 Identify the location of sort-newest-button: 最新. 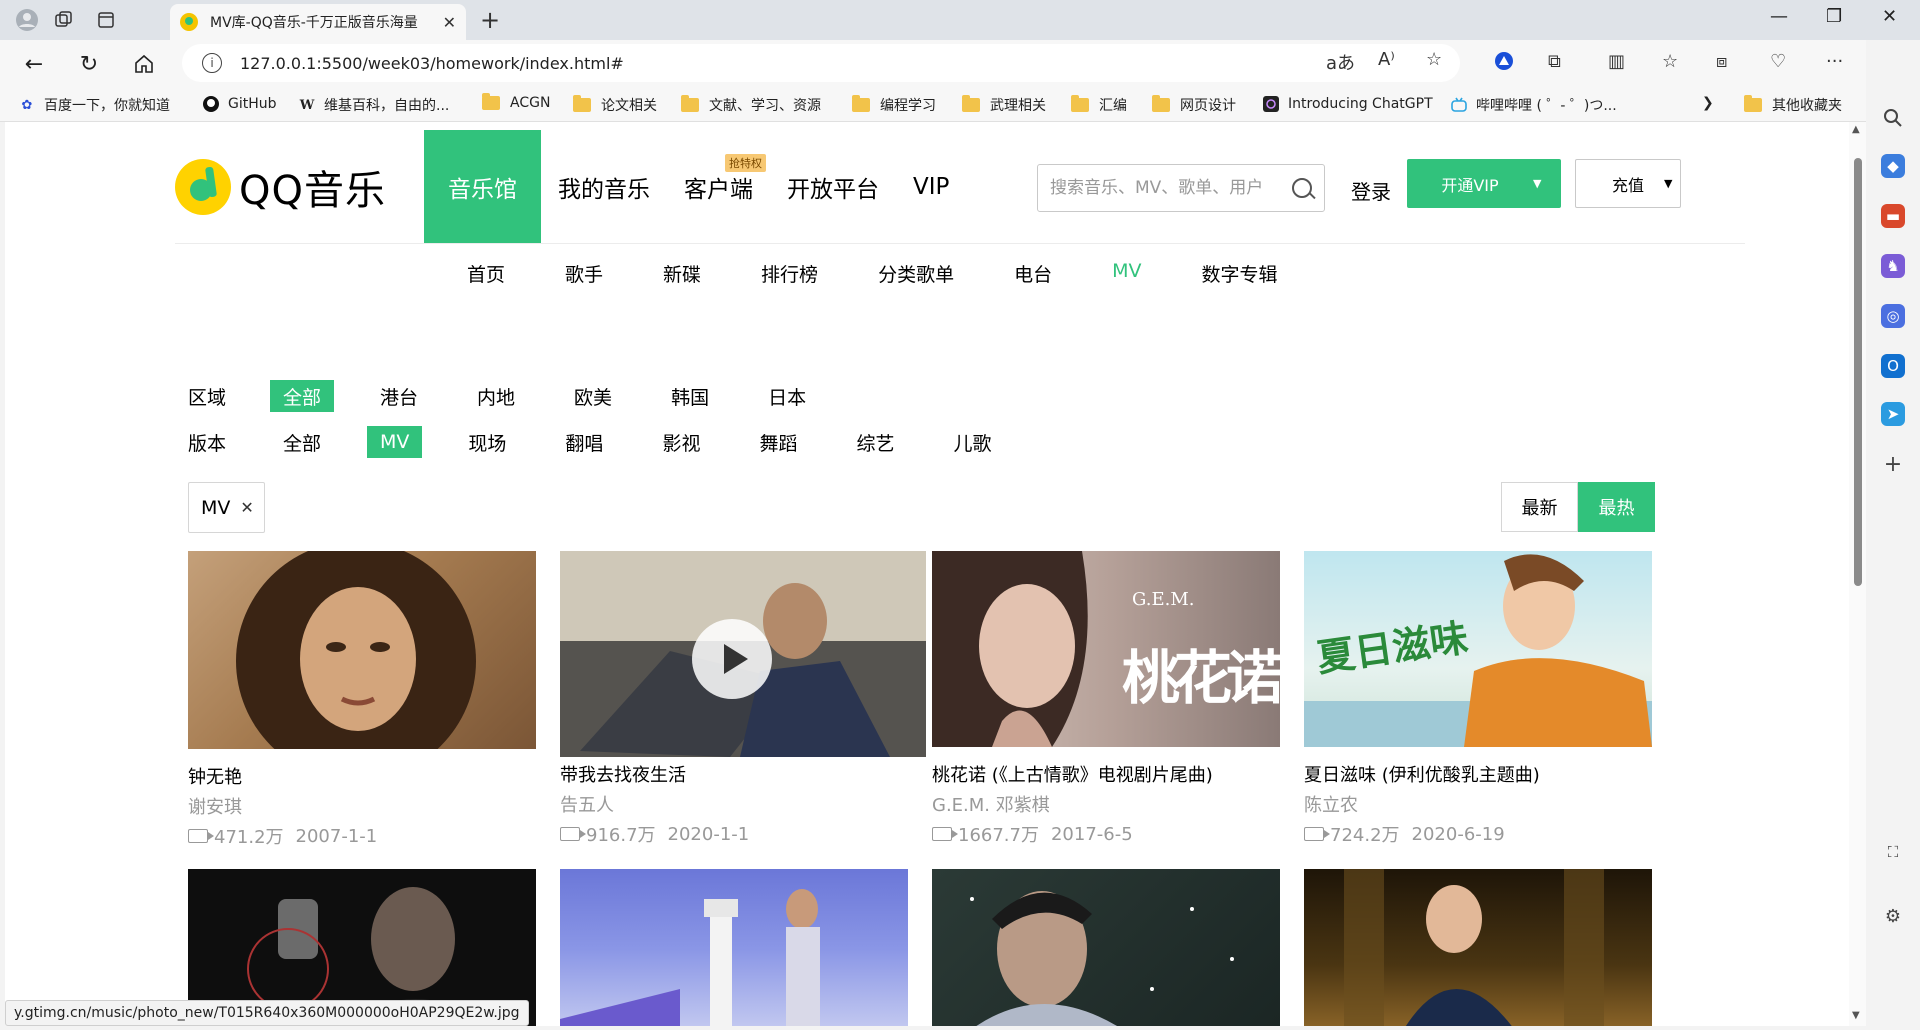
(1539, 507).